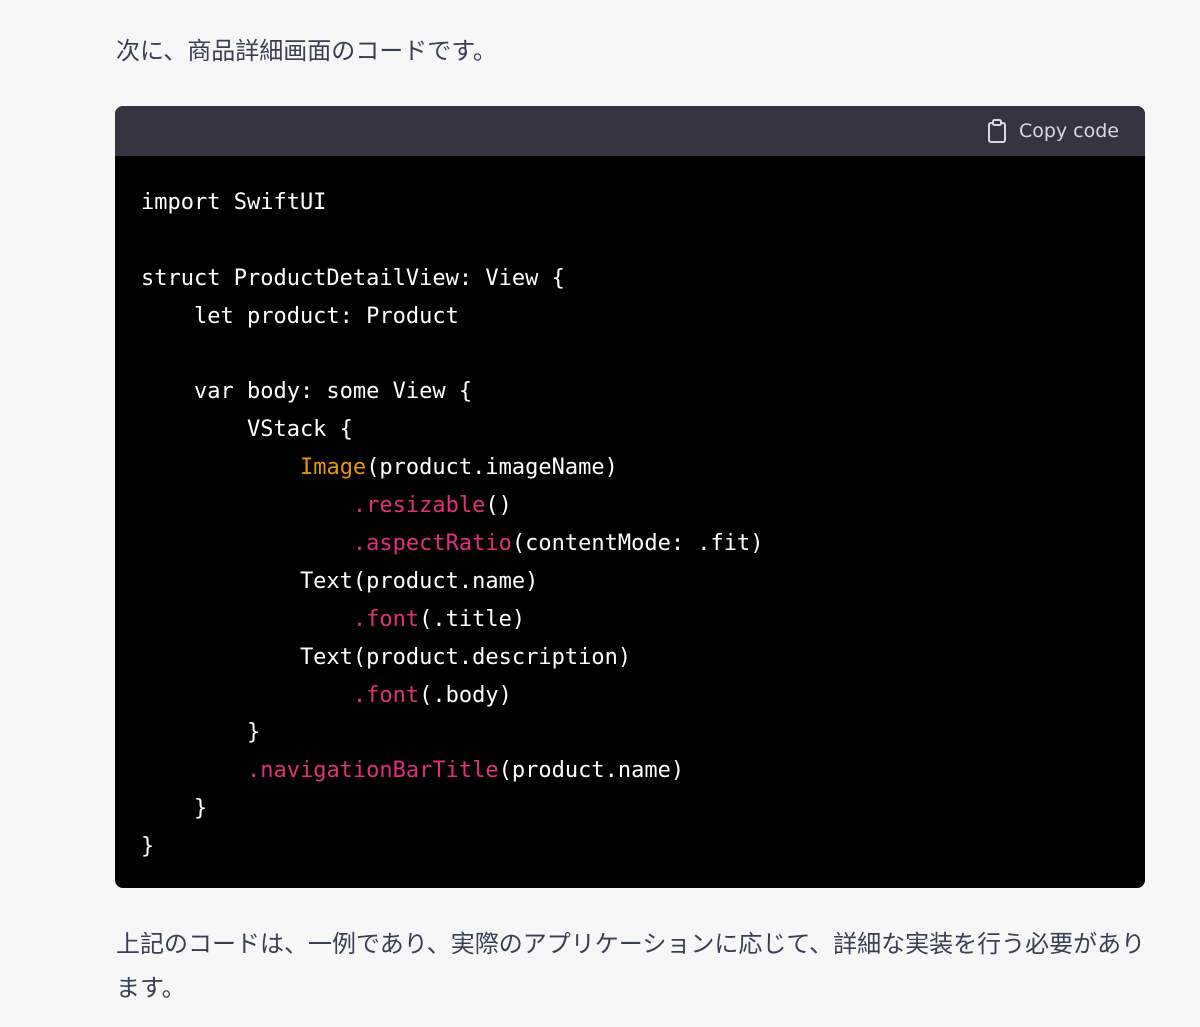 The width and height of the screenshot is (1200, 1027). Describe the element at coordinates (643, 696) in the screenshot. I see `code-line: .font(.body)` at that location.